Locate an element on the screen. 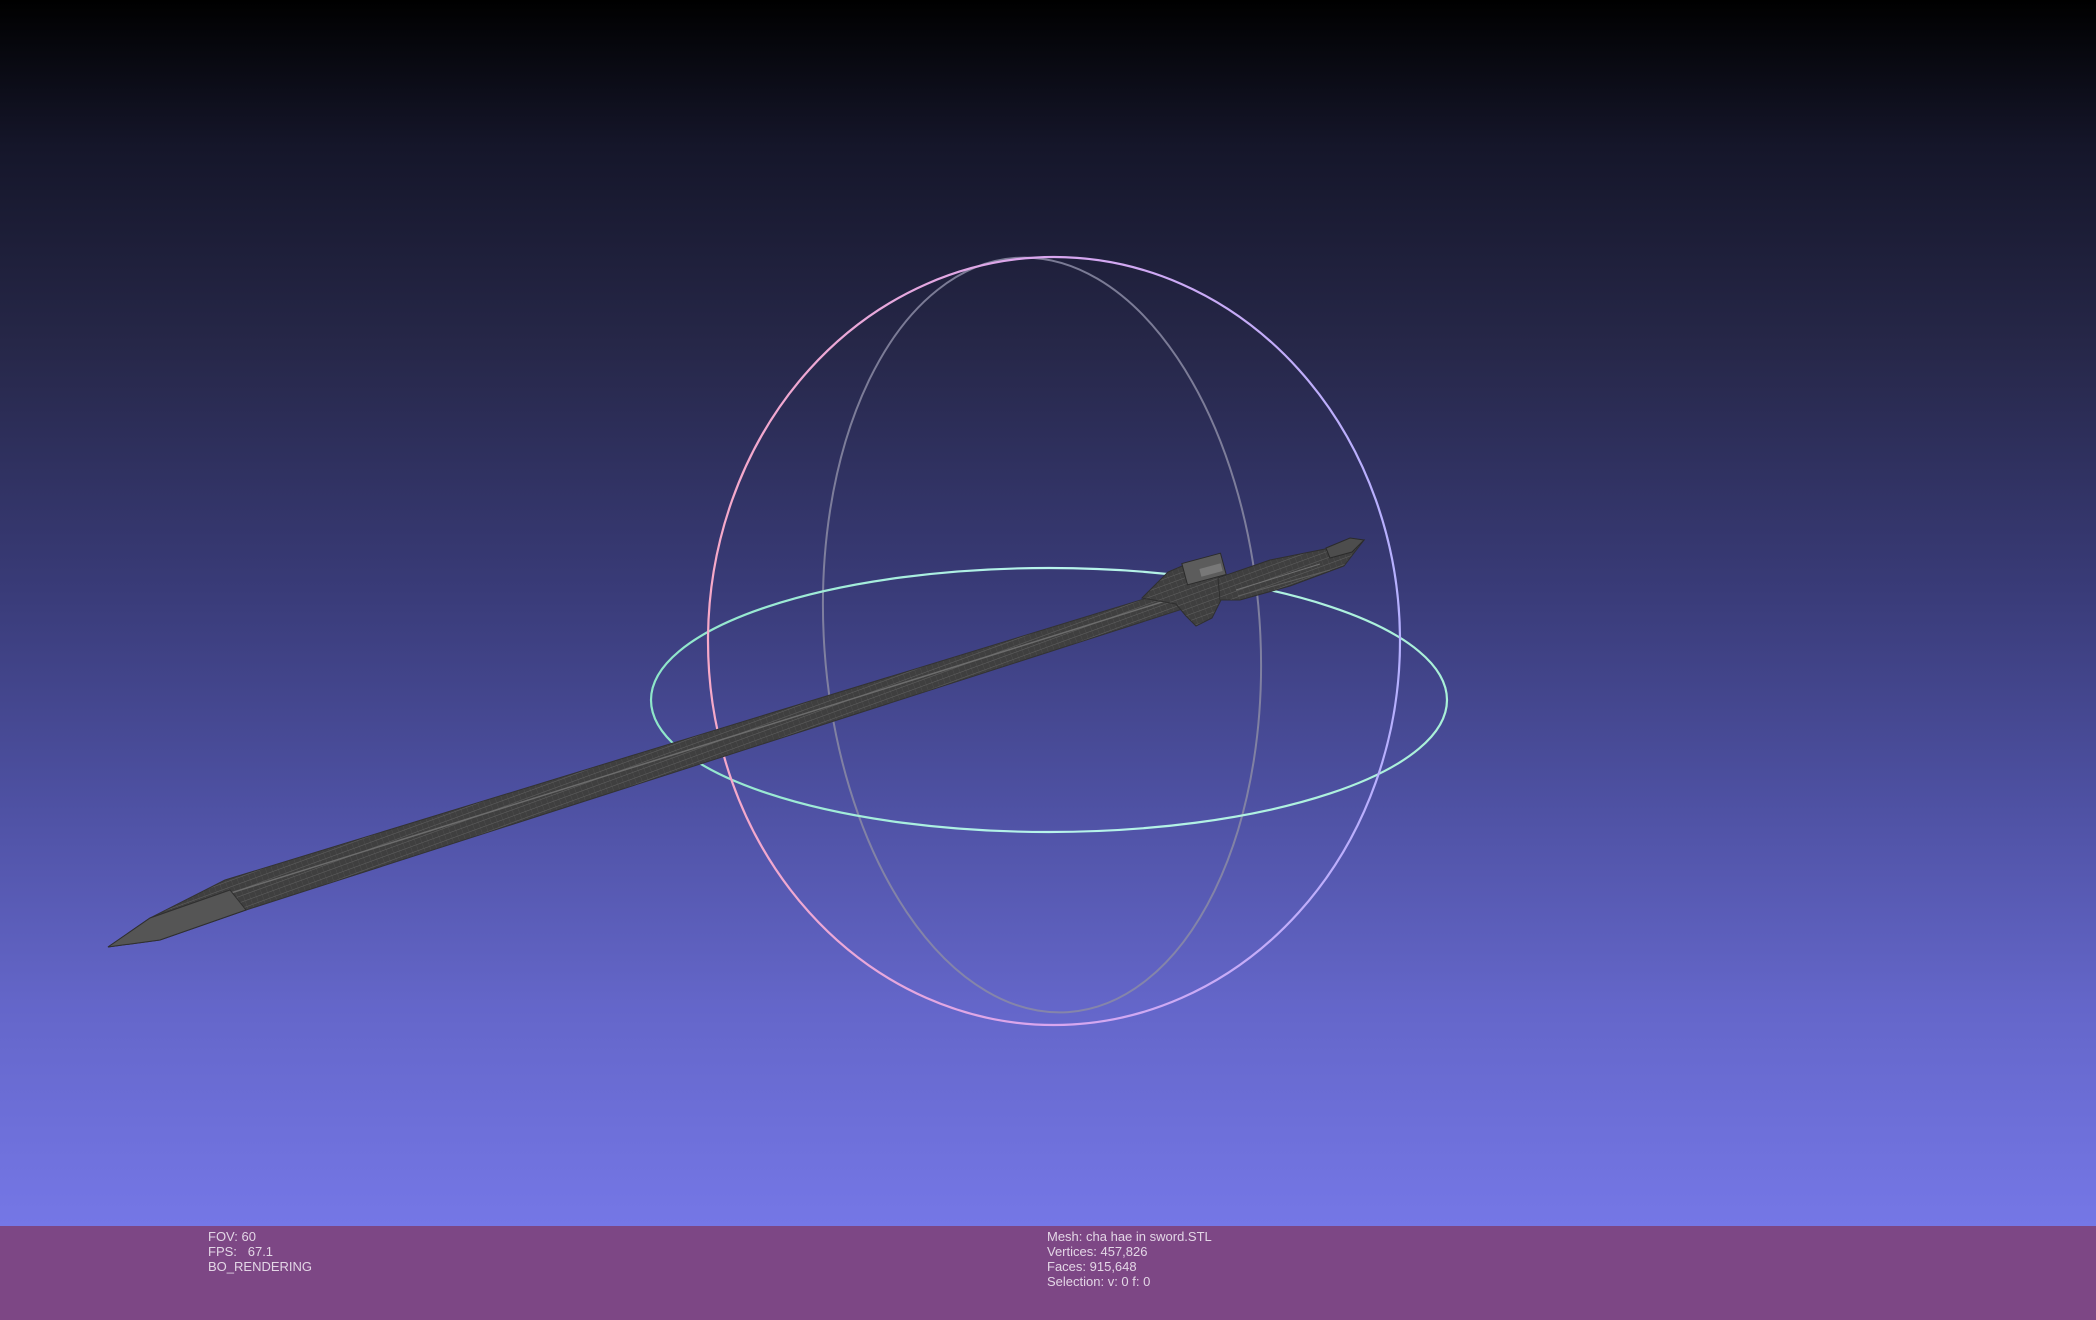 Image resolution: width=2096 pixels, height=1320 pixels. face-count: Faces: 915,648 is located at coordinates (1092, 1266).